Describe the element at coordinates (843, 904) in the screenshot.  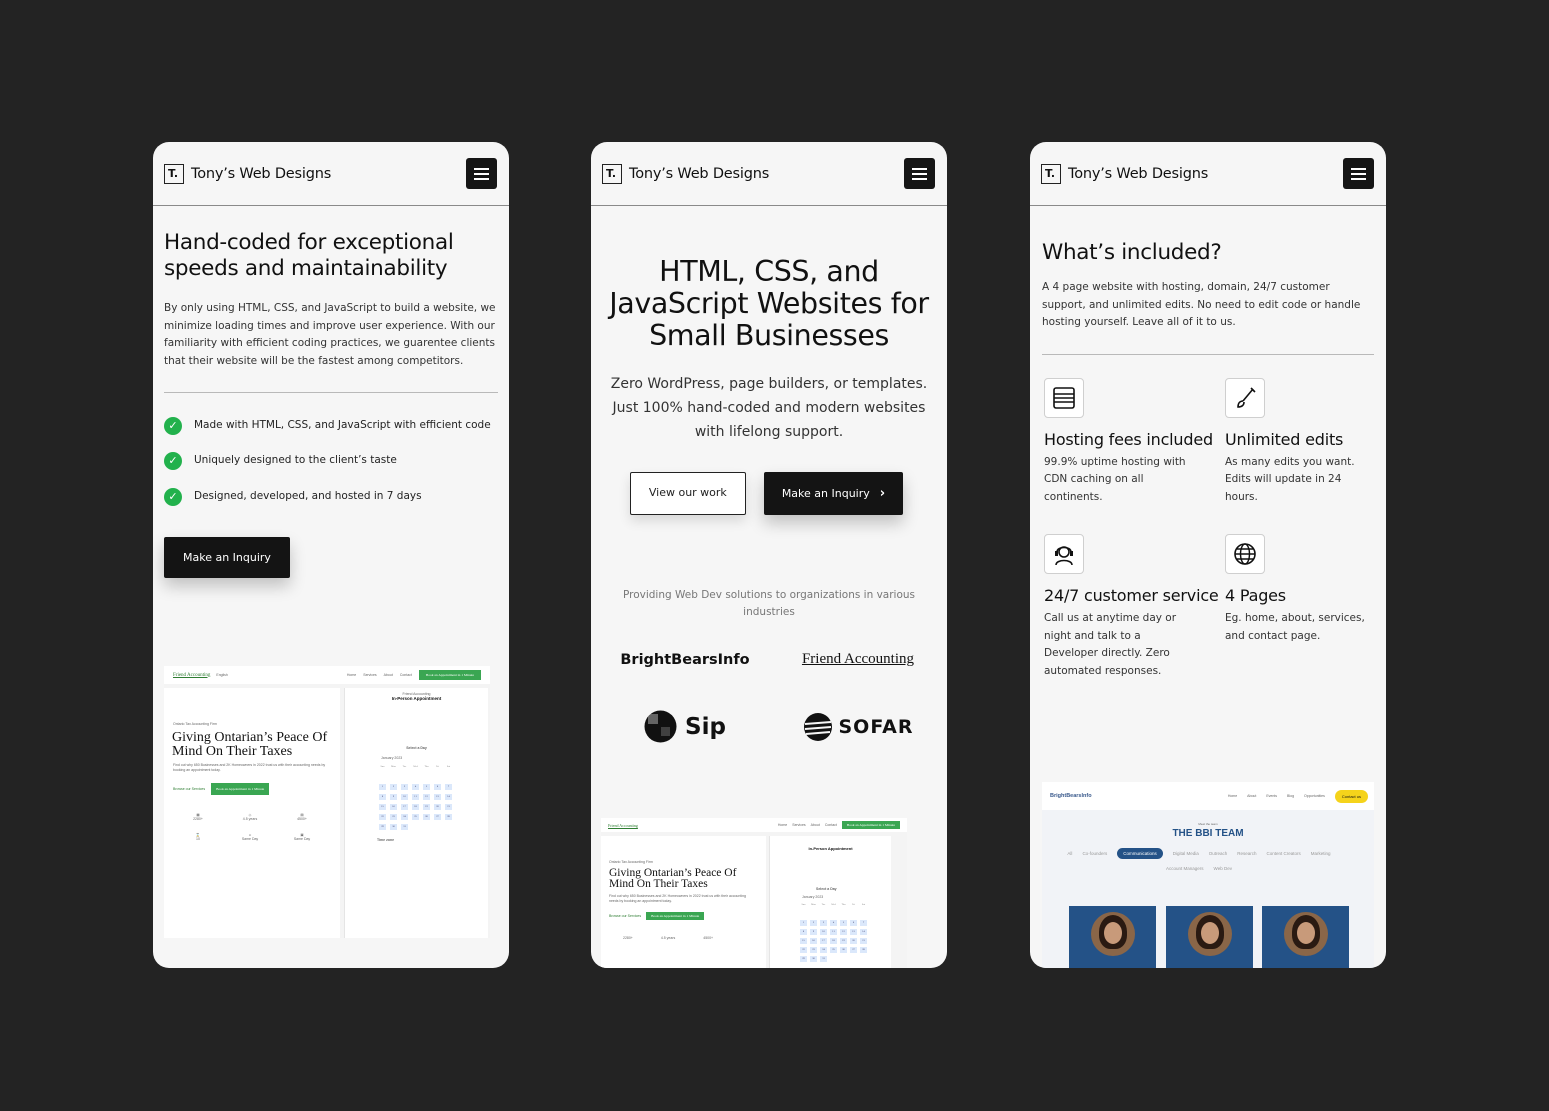
I see `calendar-weekday: Thu` at that location.